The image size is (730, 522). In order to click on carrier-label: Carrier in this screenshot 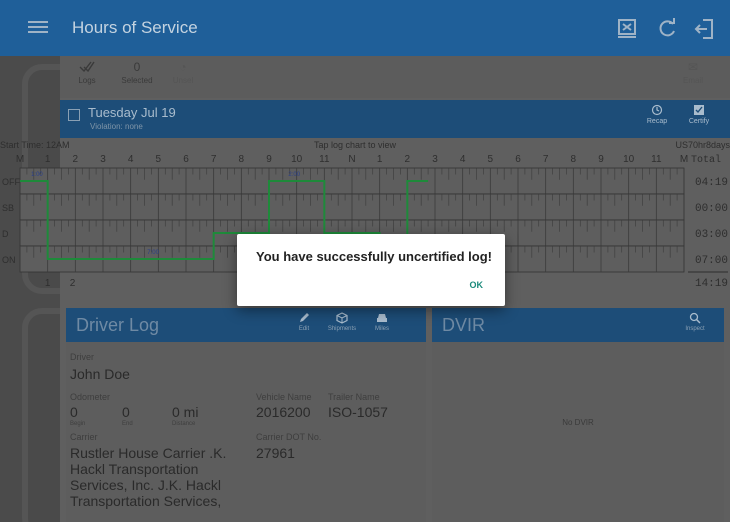, I will do `click(84, 437)`.